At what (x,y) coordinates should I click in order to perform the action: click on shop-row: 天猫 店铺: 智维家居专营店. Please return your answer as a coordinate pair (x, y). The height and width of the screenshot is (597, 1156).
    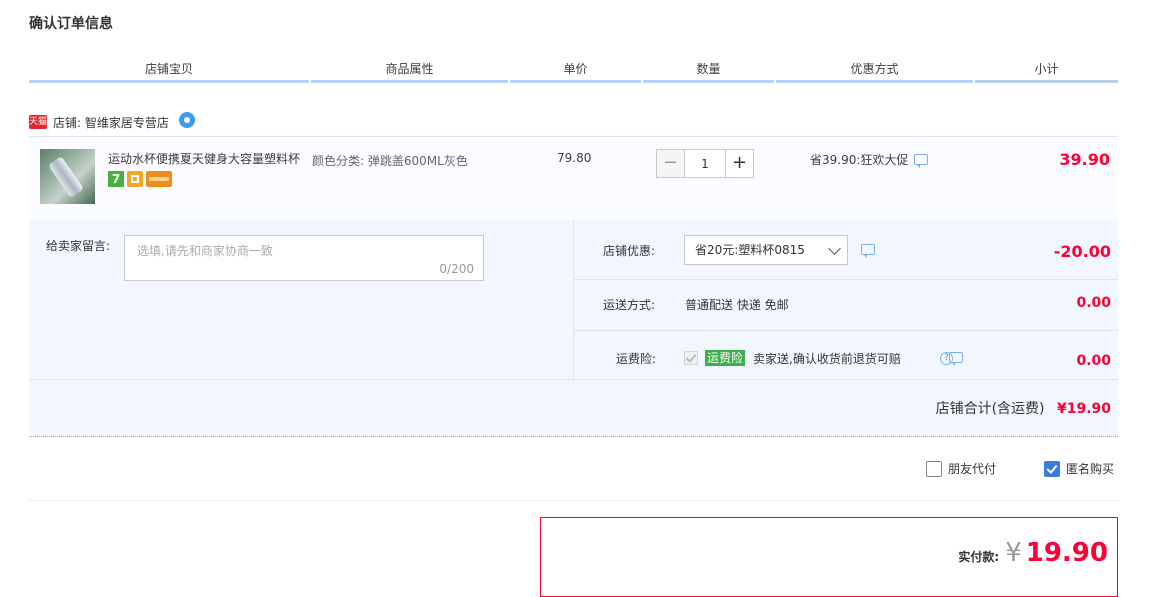
    Looking at the image, I should click on (112, 122).